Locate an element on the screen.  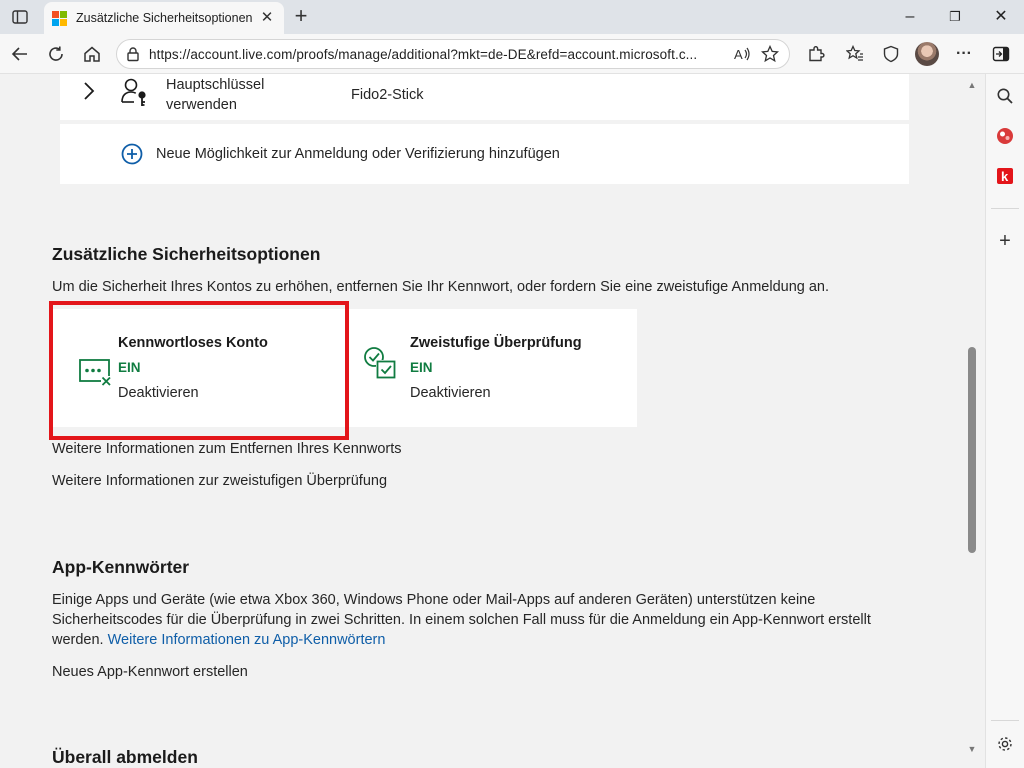
minimize-button: – is located at coordinates (910, 17).